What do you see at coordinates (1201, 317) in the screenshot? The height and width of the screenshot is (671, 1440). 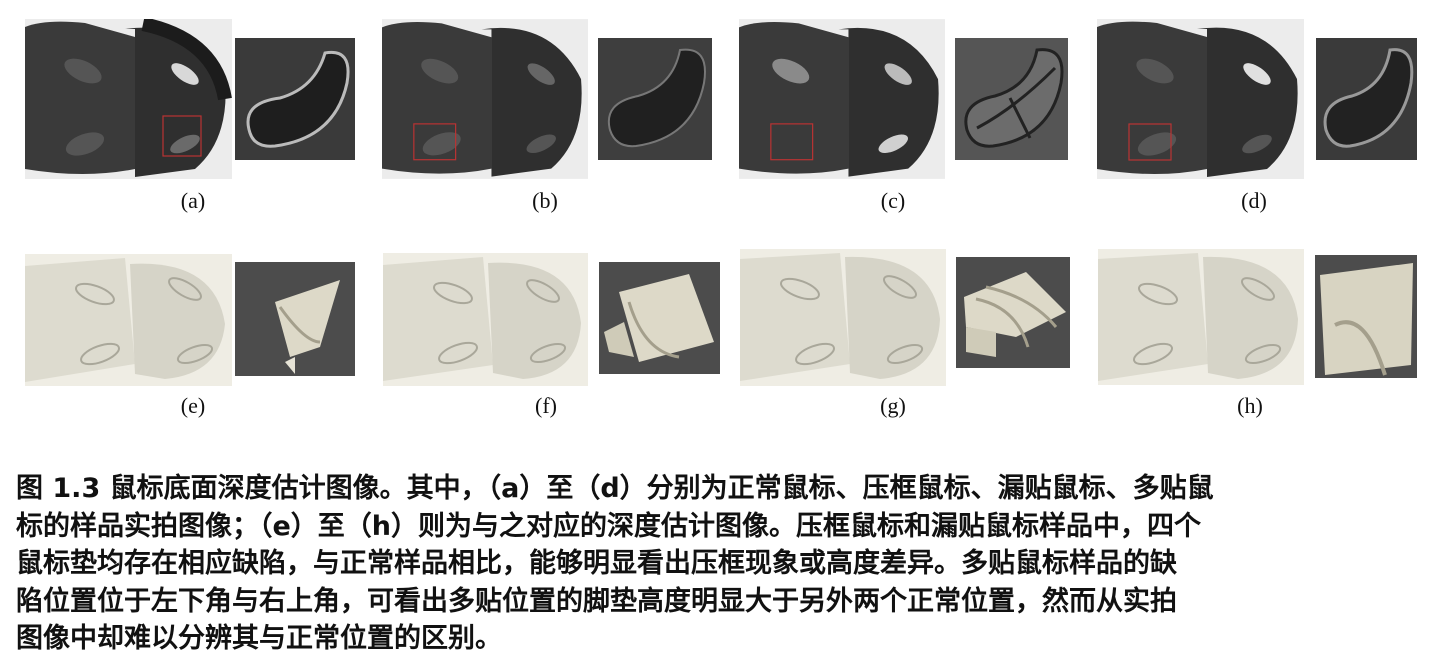 I see `depth-map-h` at bounding box center [1201, 317].